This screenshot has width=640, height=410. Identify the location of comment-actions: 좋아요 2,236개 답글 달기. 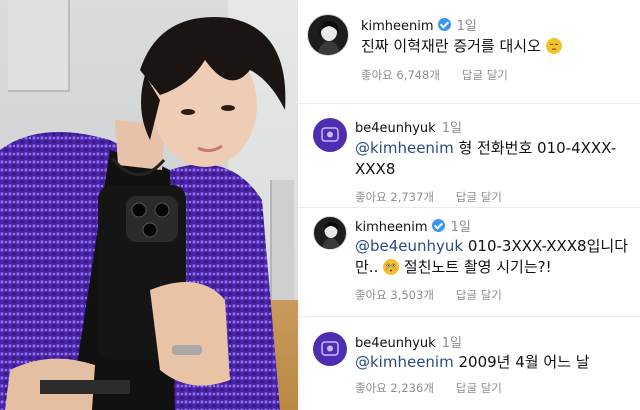
(439, 388).